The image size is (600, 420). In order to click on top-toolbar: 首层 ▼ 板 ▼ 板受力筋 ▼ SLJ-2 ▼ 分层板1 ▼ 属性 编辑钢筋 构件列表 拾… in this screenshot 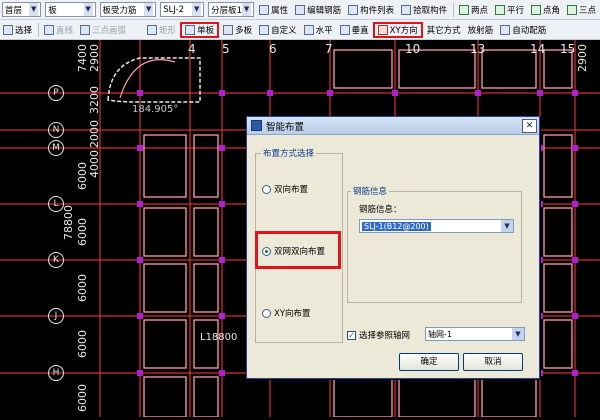, I will do `click(300, 10)`.